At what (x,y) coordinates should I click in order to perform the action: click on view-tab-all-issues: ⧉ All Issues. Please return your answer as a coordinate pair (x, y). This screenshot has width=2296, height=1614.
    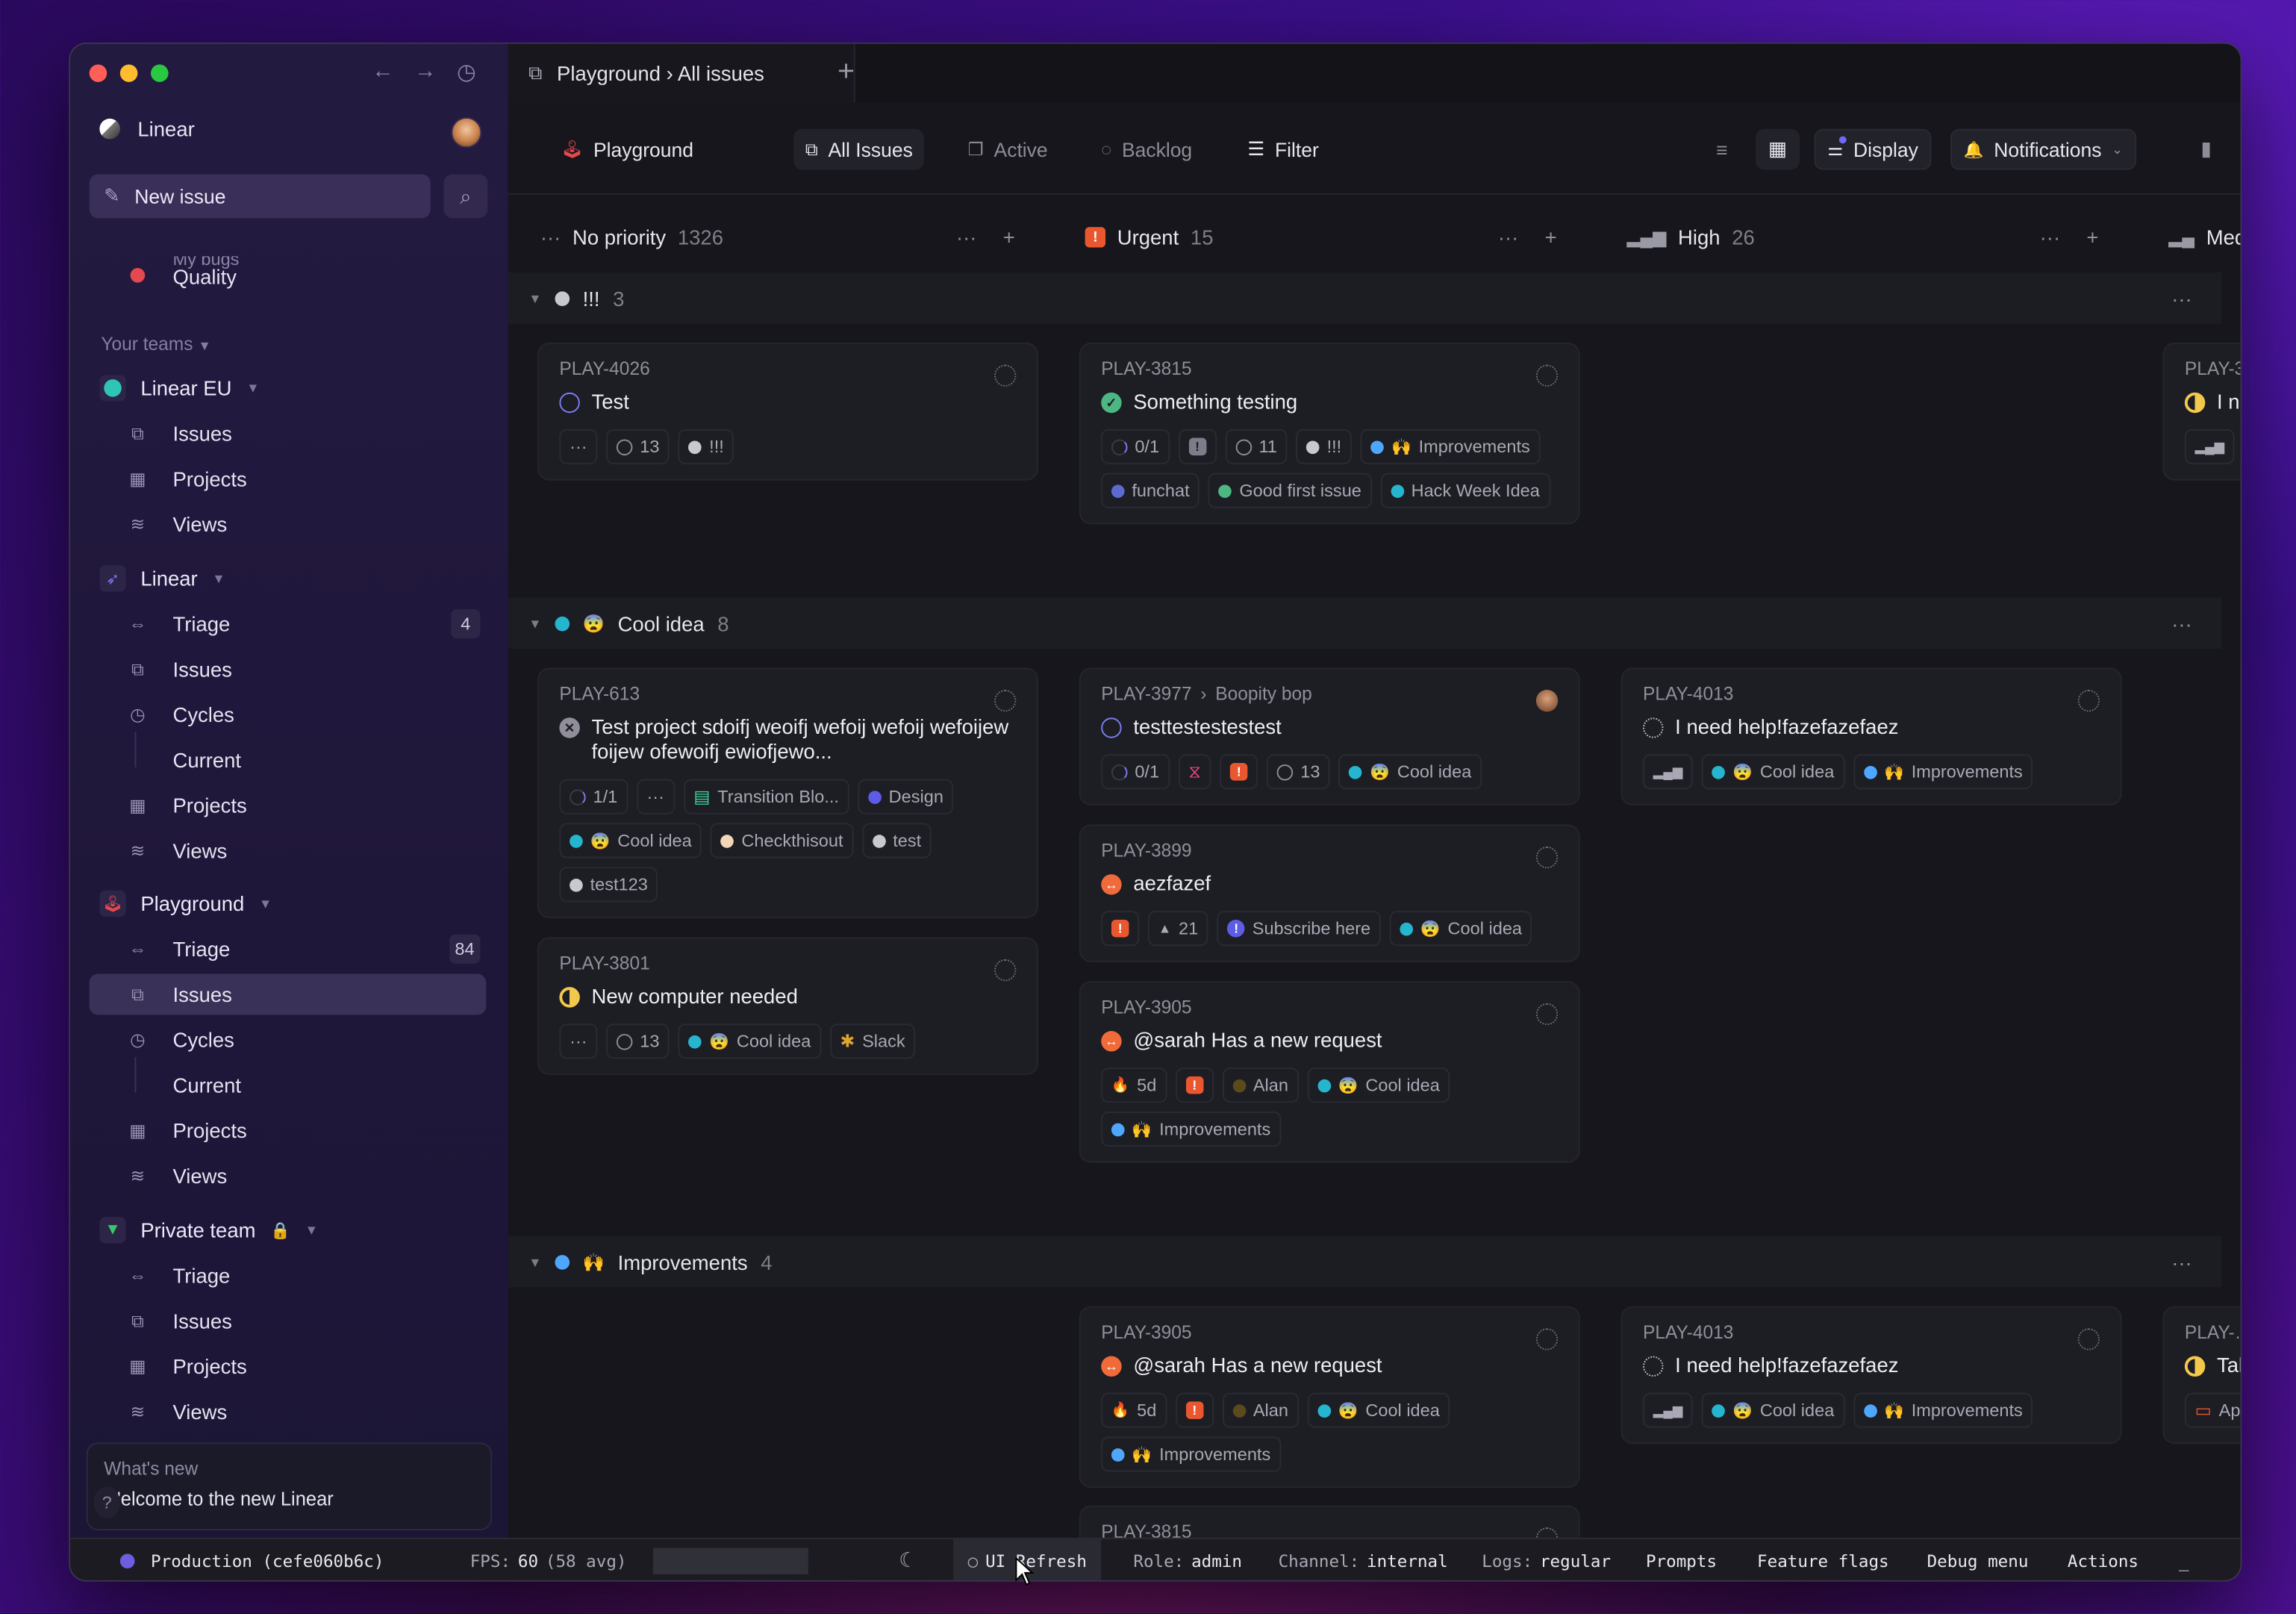
    Looking at the image, I should click on (859, 149).